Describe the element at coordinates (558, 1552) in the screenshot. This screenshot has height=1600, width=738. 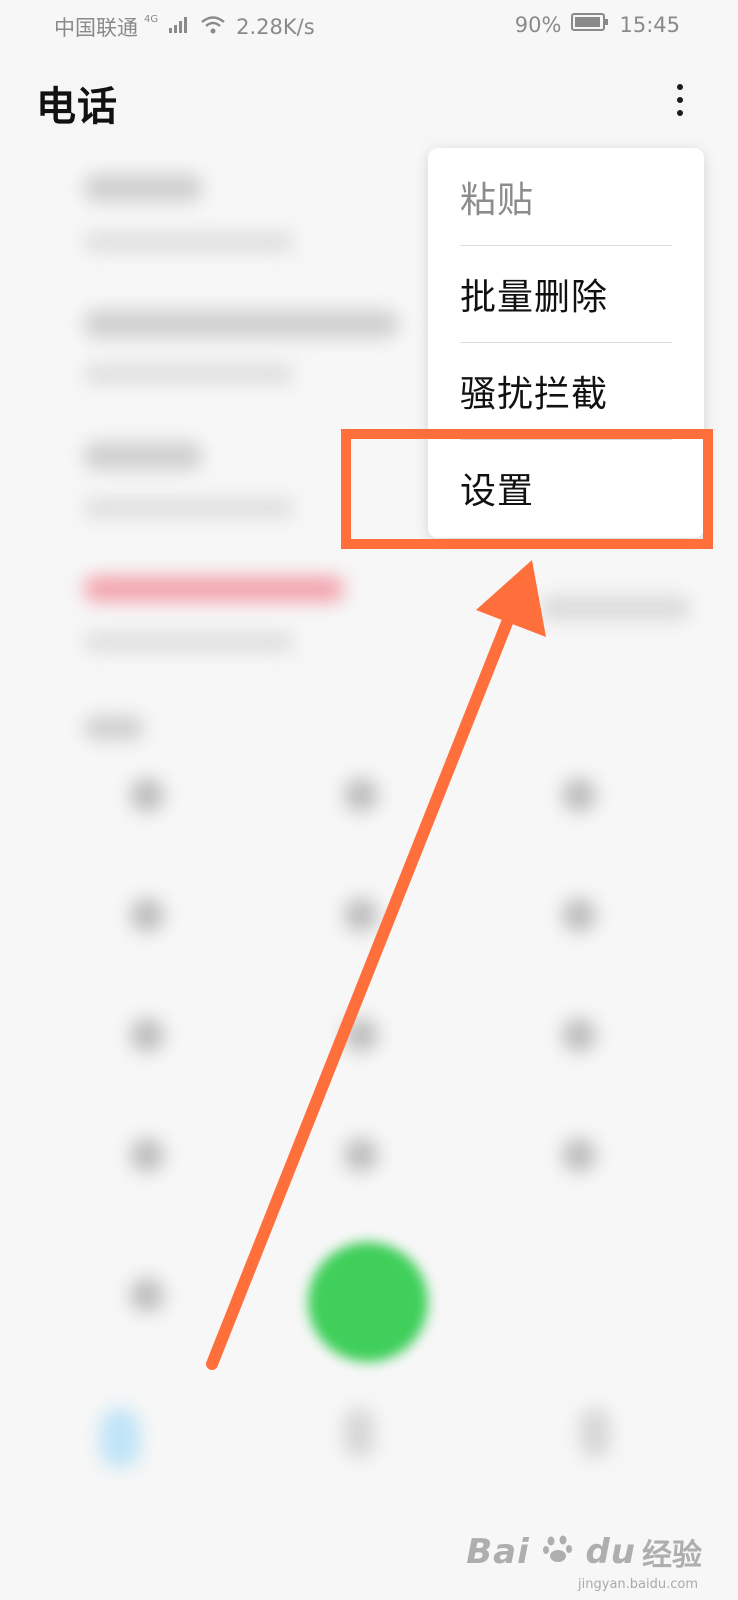
I see `paw-icon` at that location.